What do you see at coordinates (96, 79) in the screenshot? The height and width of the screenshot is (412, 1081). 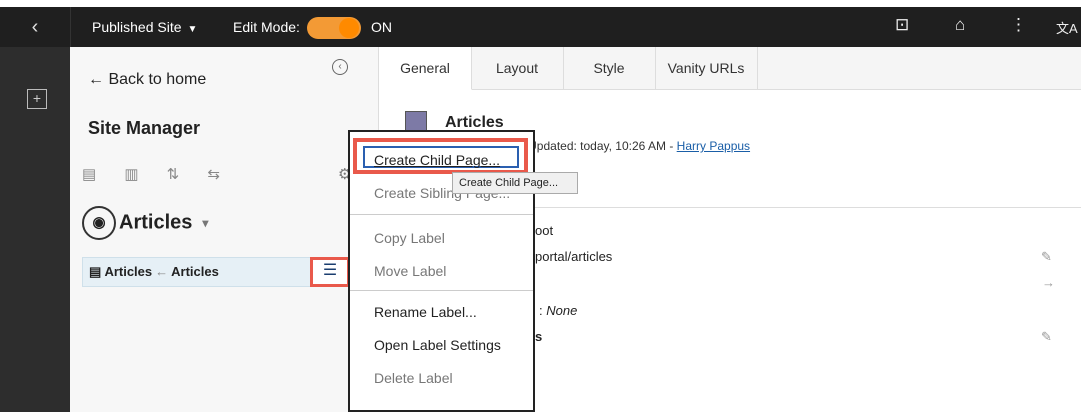 I see `arrow-left-icon: ←` at bounding box center [96, 79].